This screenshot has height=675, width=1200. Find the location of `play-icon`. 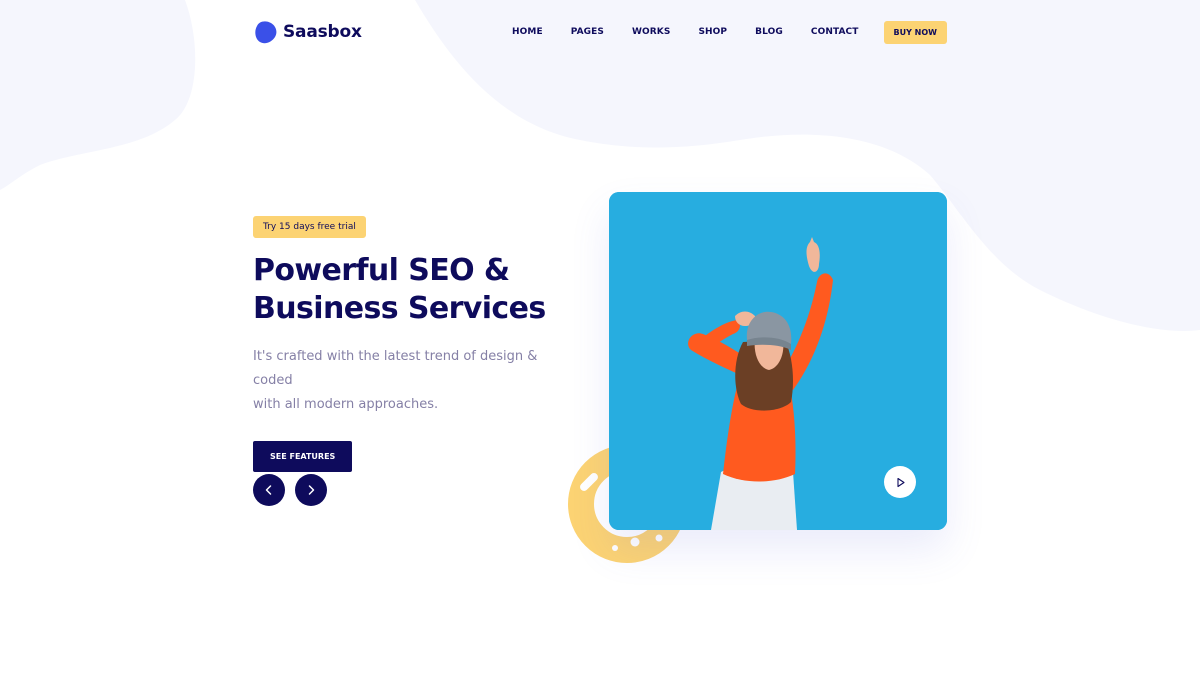

play-icon is located at coordinates (900, 482).